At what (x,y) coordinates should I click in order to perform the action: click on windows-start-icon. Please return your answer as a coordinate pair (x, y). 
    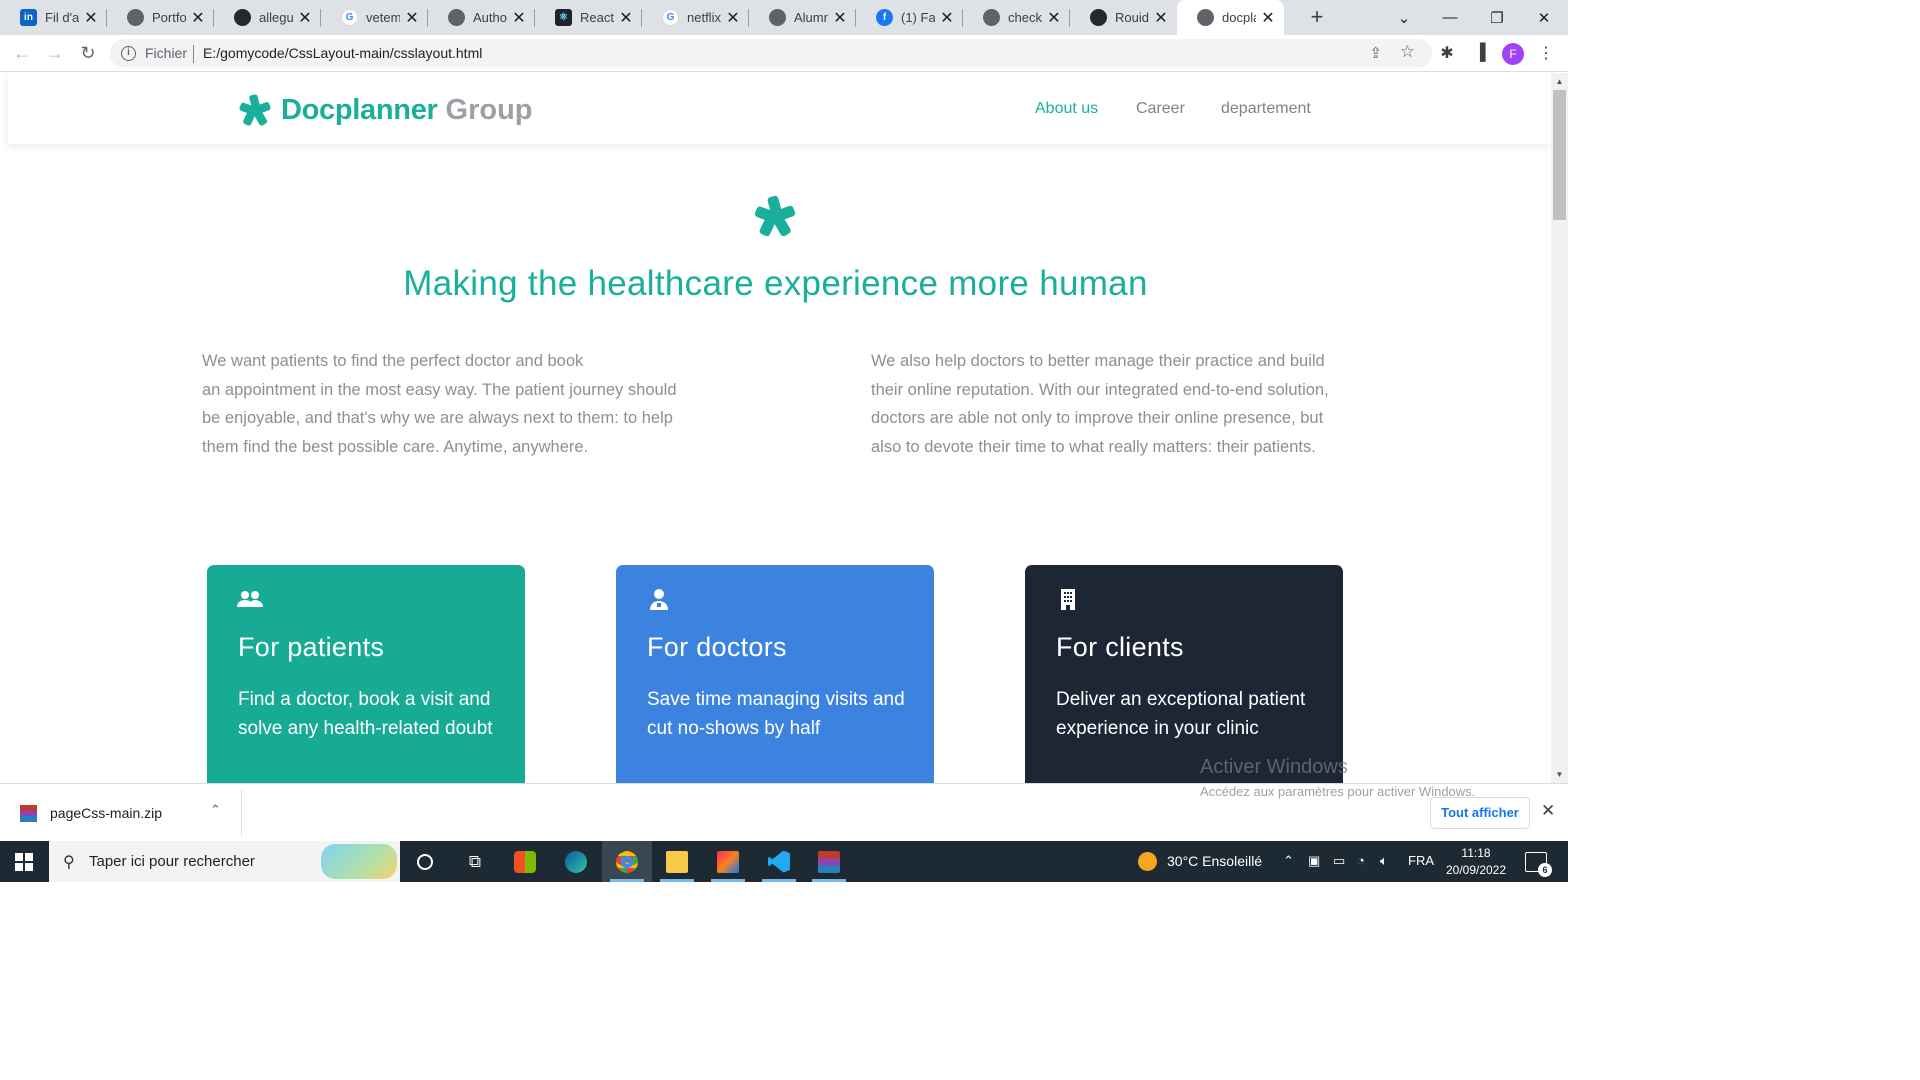
    Looking at the image, I should click on (24, 862).